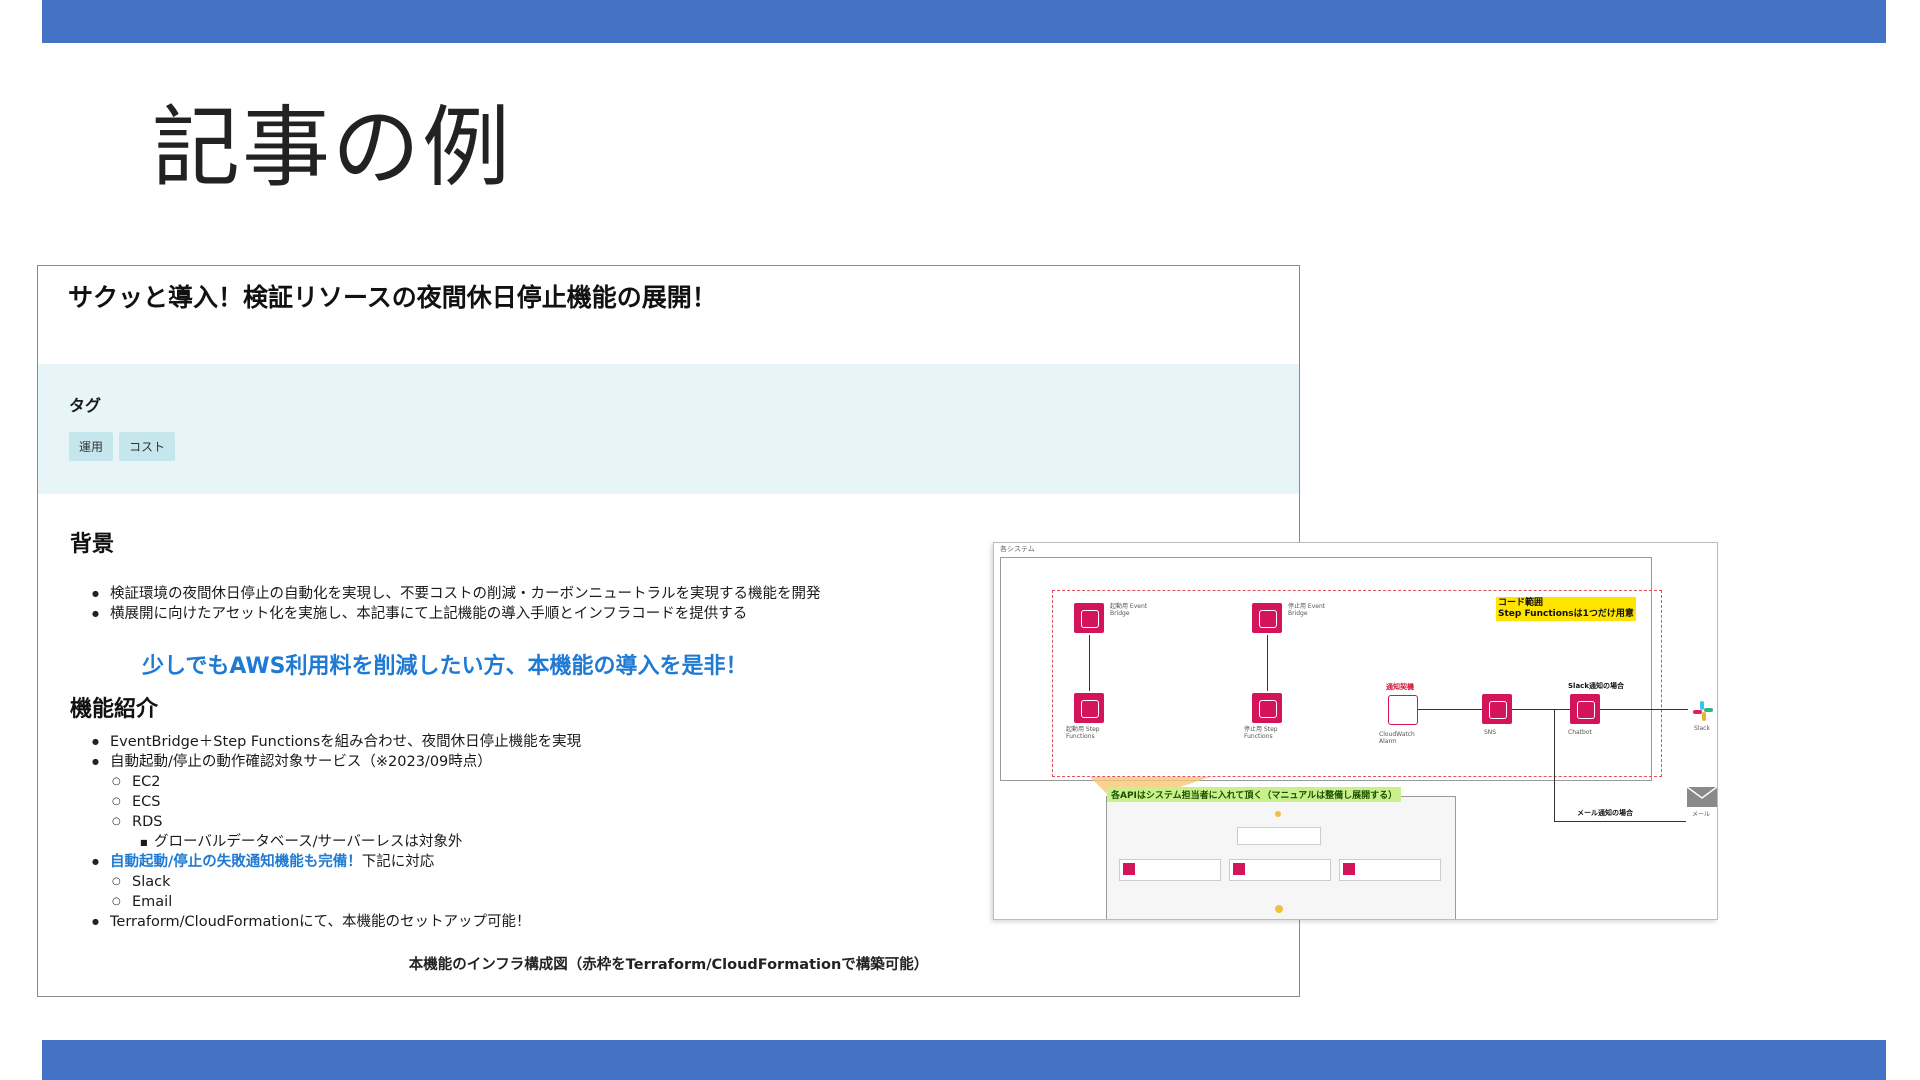 The height and width of the screenshot is (1080, 1920). Describe the element at coordinates (336, 762) in the screenshot. I see `list-item: 自動起動/停止の動作確認対象サービス（※2023/09時点）` at that location.